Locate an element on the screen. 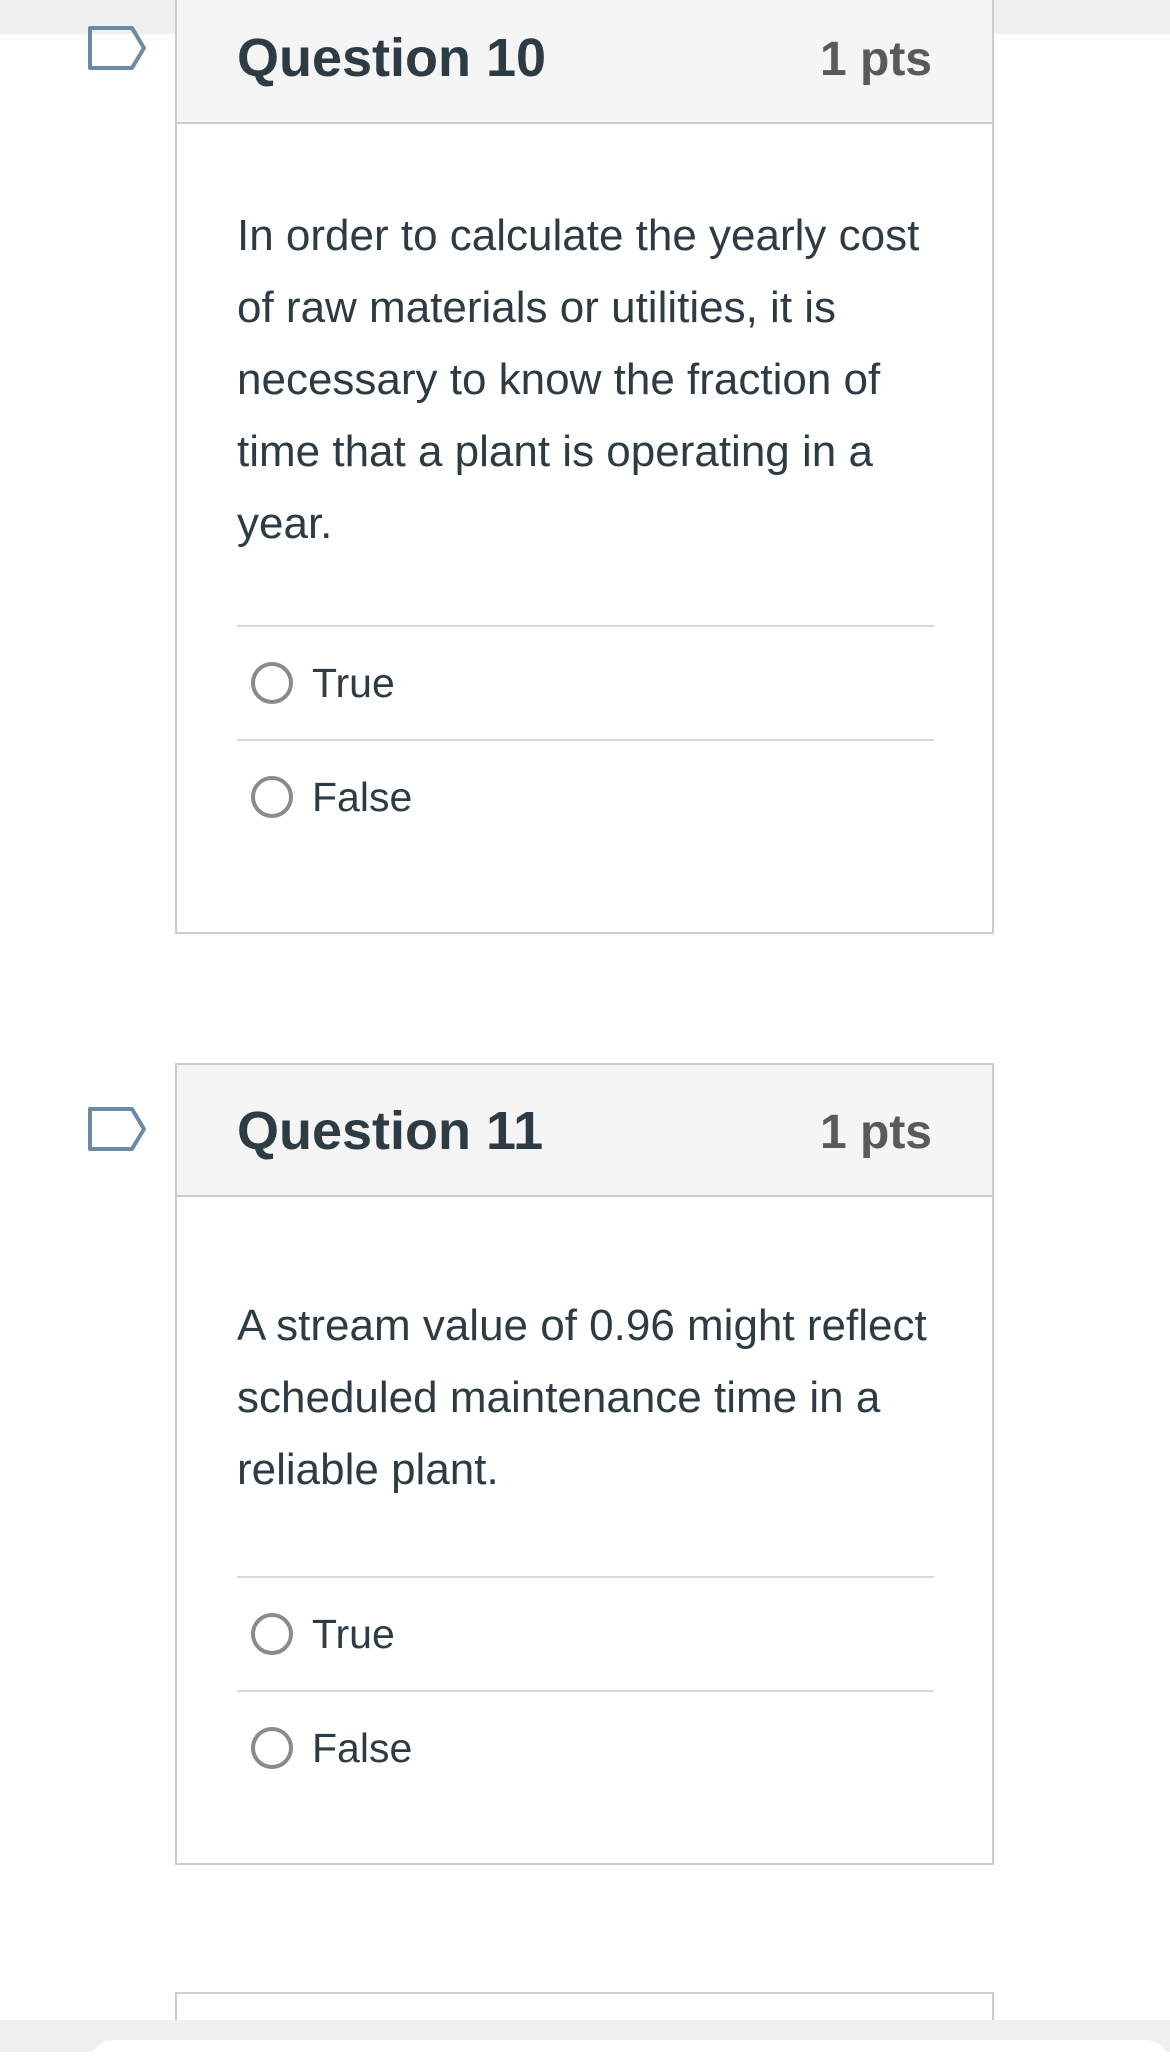 The width and height of the screenshot is (1170, 2070). question-title: Question 10 is located at coordinates (392, 58).